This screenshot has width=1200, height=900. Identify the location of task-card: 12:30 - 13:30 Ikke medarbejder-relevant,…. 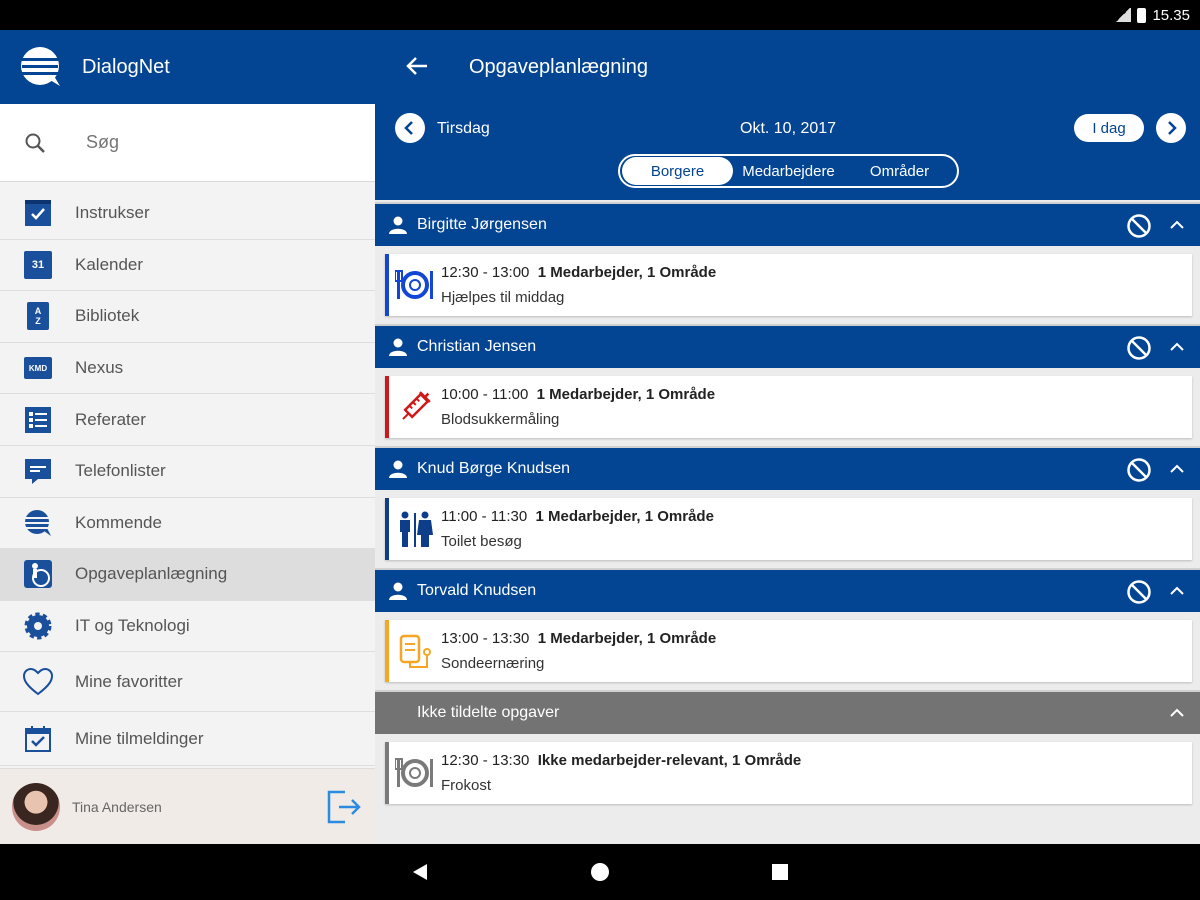
(788, 773).